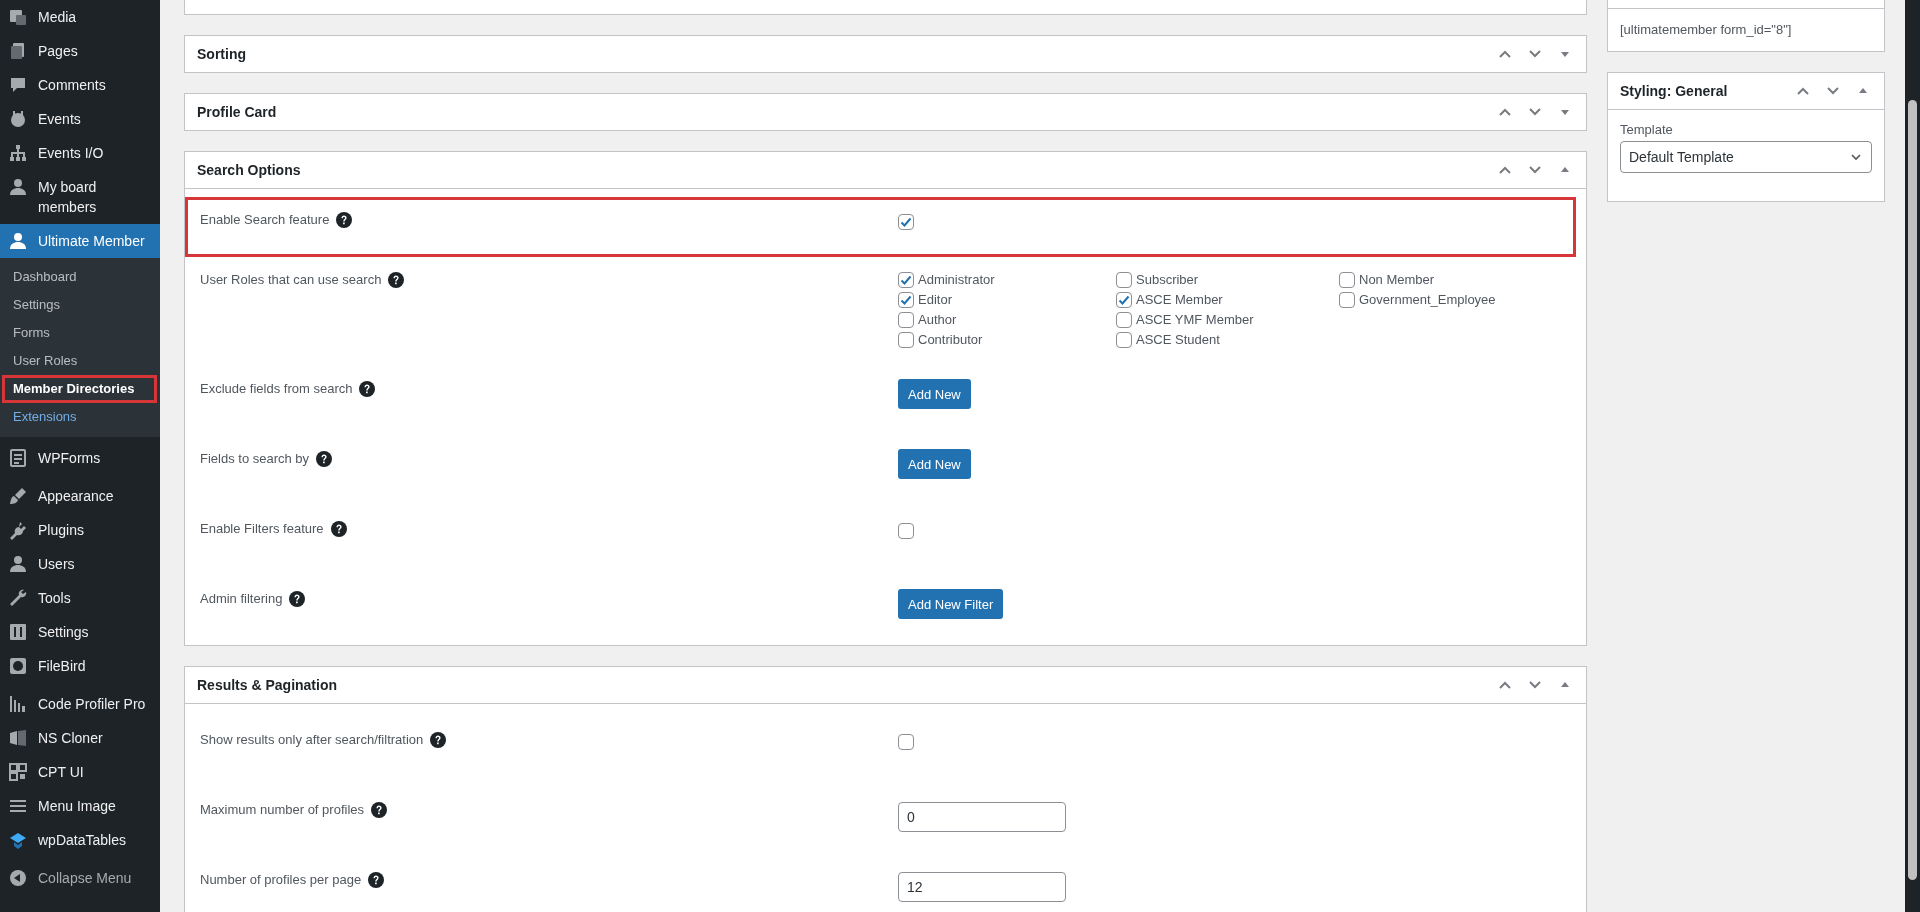 The height and width of the screenshot is (912, 1920). I want to click on checkbox-label: Subscriber, so click(1167, 280).